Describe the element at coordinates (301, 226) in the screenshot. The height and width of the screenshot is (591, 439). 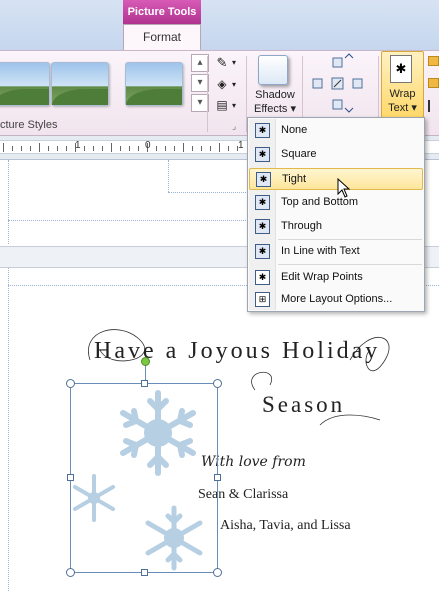
I see `menu-item-label: Through` at that location.